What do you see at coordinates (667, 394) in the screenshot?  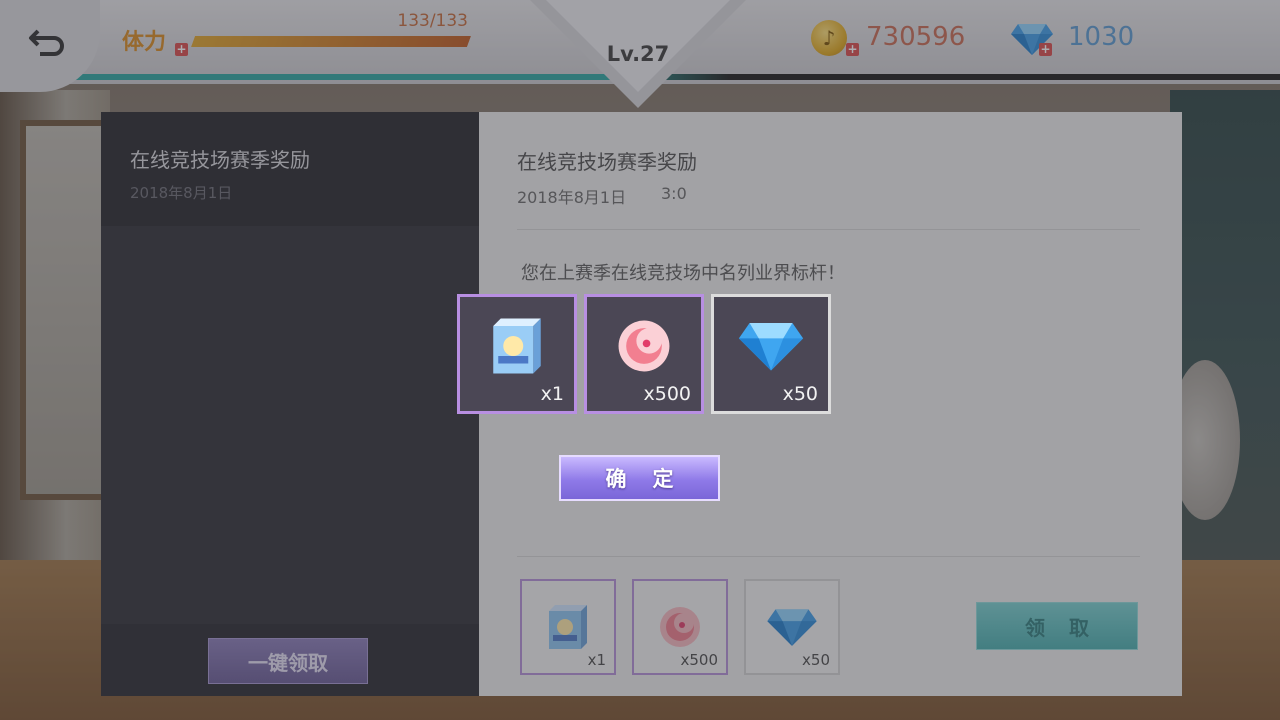 I see `reward-qty: x500` at bounding box center [667, 394].